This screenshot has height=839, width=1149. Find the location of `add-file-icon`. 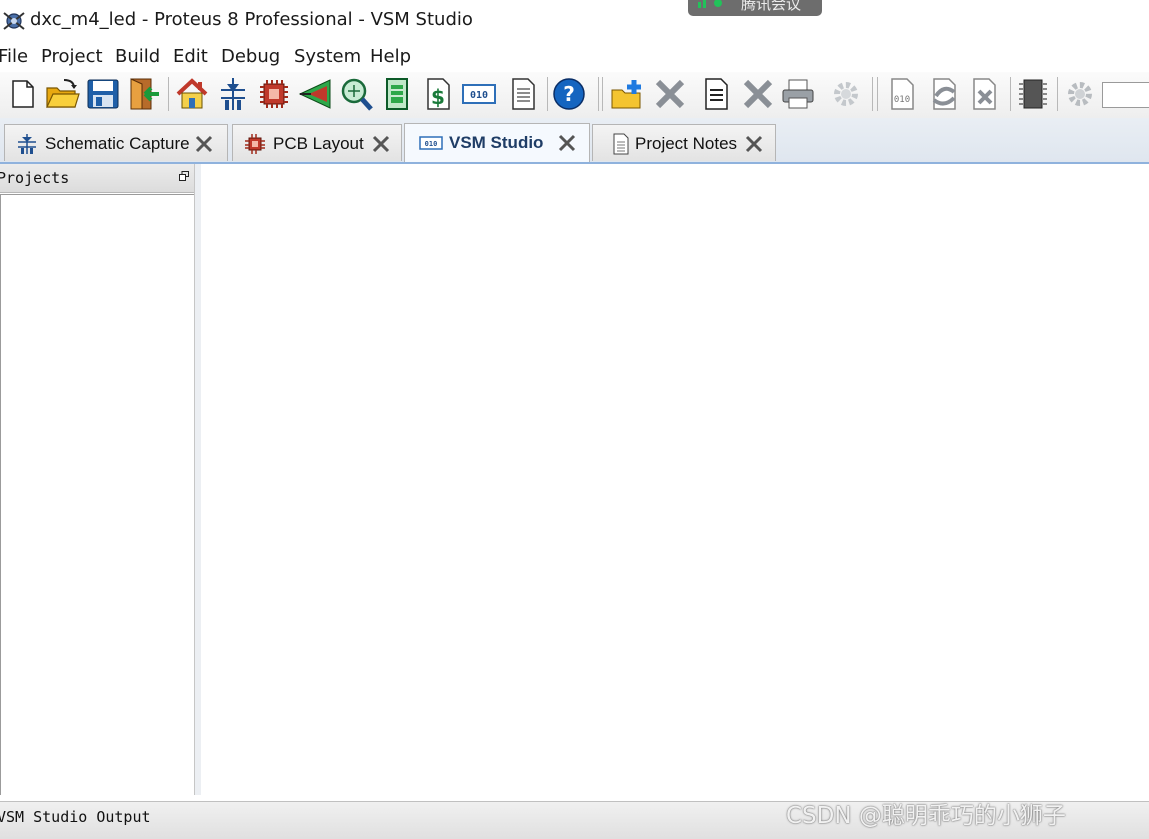

add-file-icon is located at coordinates (628, 94).